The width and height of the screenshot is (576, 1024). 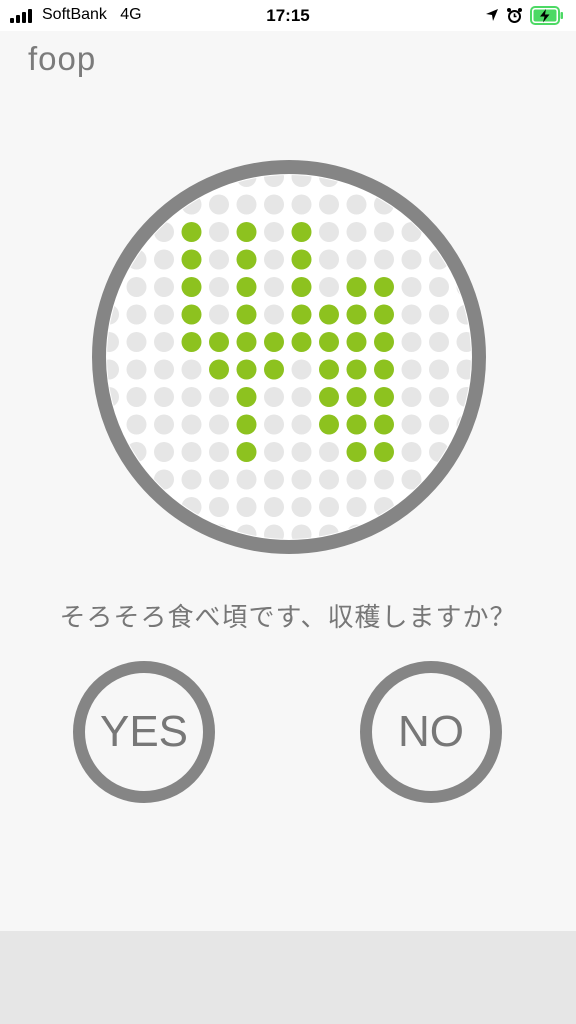 I want to click on yes-button: YES, so click(x=144, y=732).